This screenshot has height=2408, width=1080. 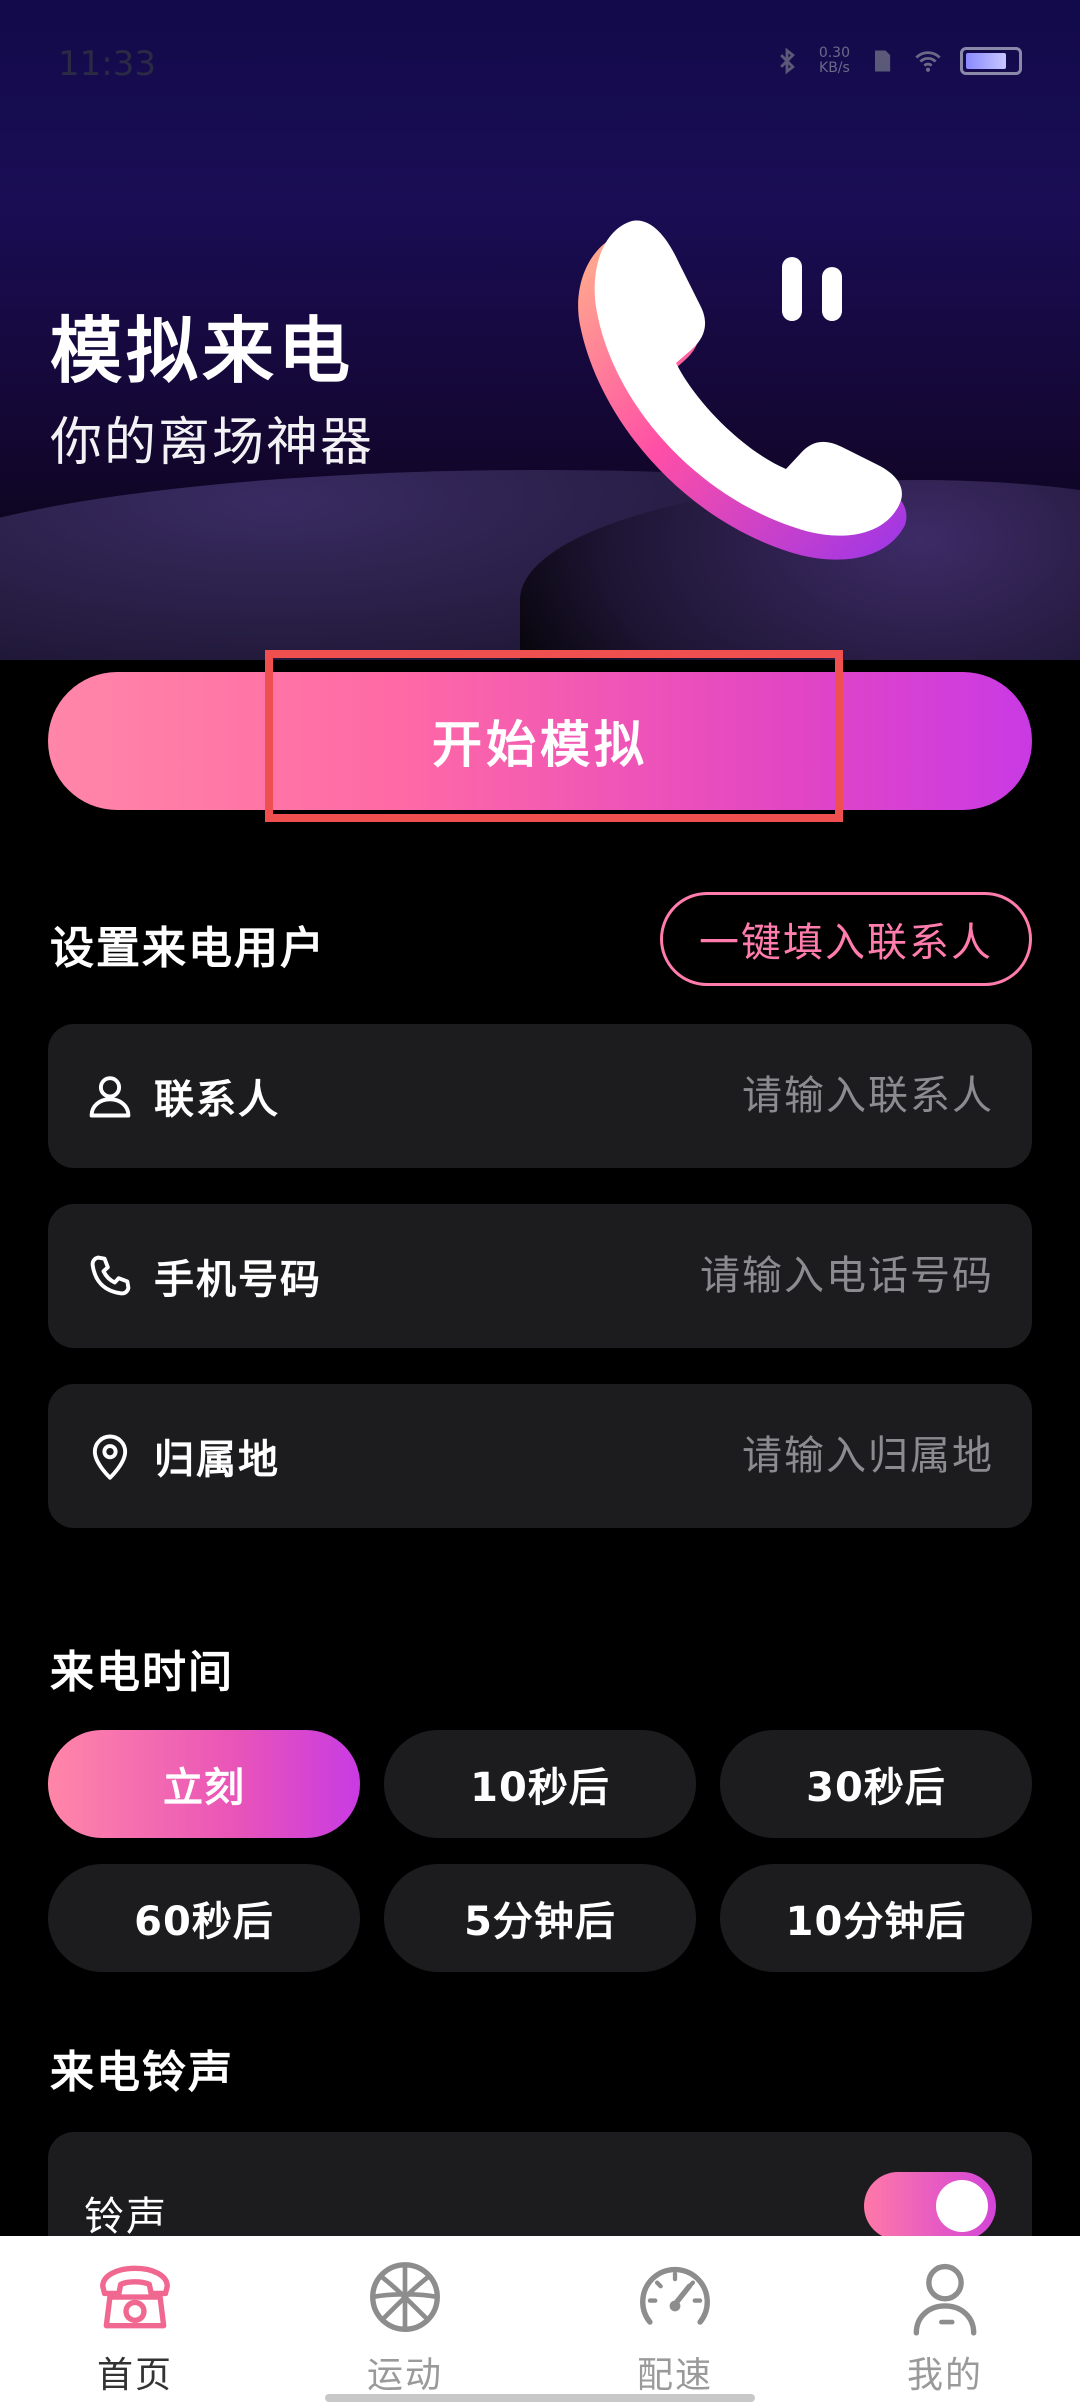 I want to click on bottom-navigation: 首页 运动 配速 我的, so click(x=540, y=2322).